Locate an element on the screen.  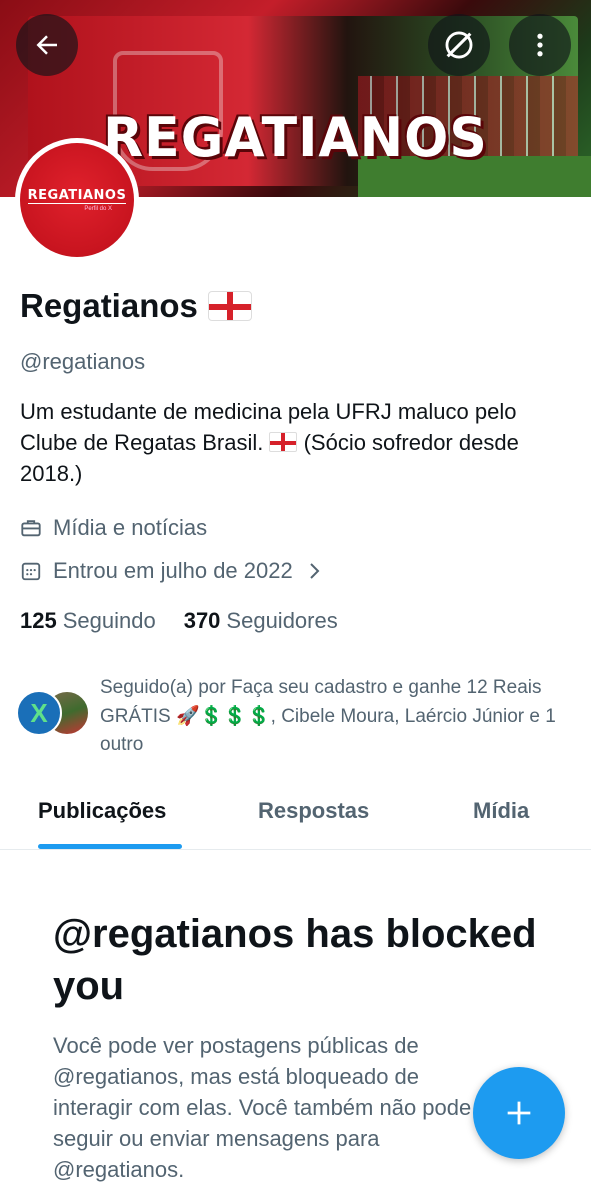
join-date-label: Entrou em julho de 2022 is located at coordinates (173, 570).